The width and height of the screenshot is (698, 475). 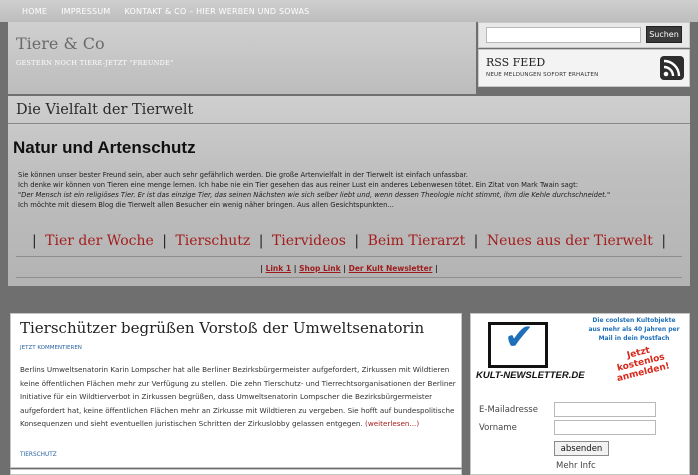 I want to click on banner-badge: Jetzt kostenlos anmelden!, so click(x=643, y=365).